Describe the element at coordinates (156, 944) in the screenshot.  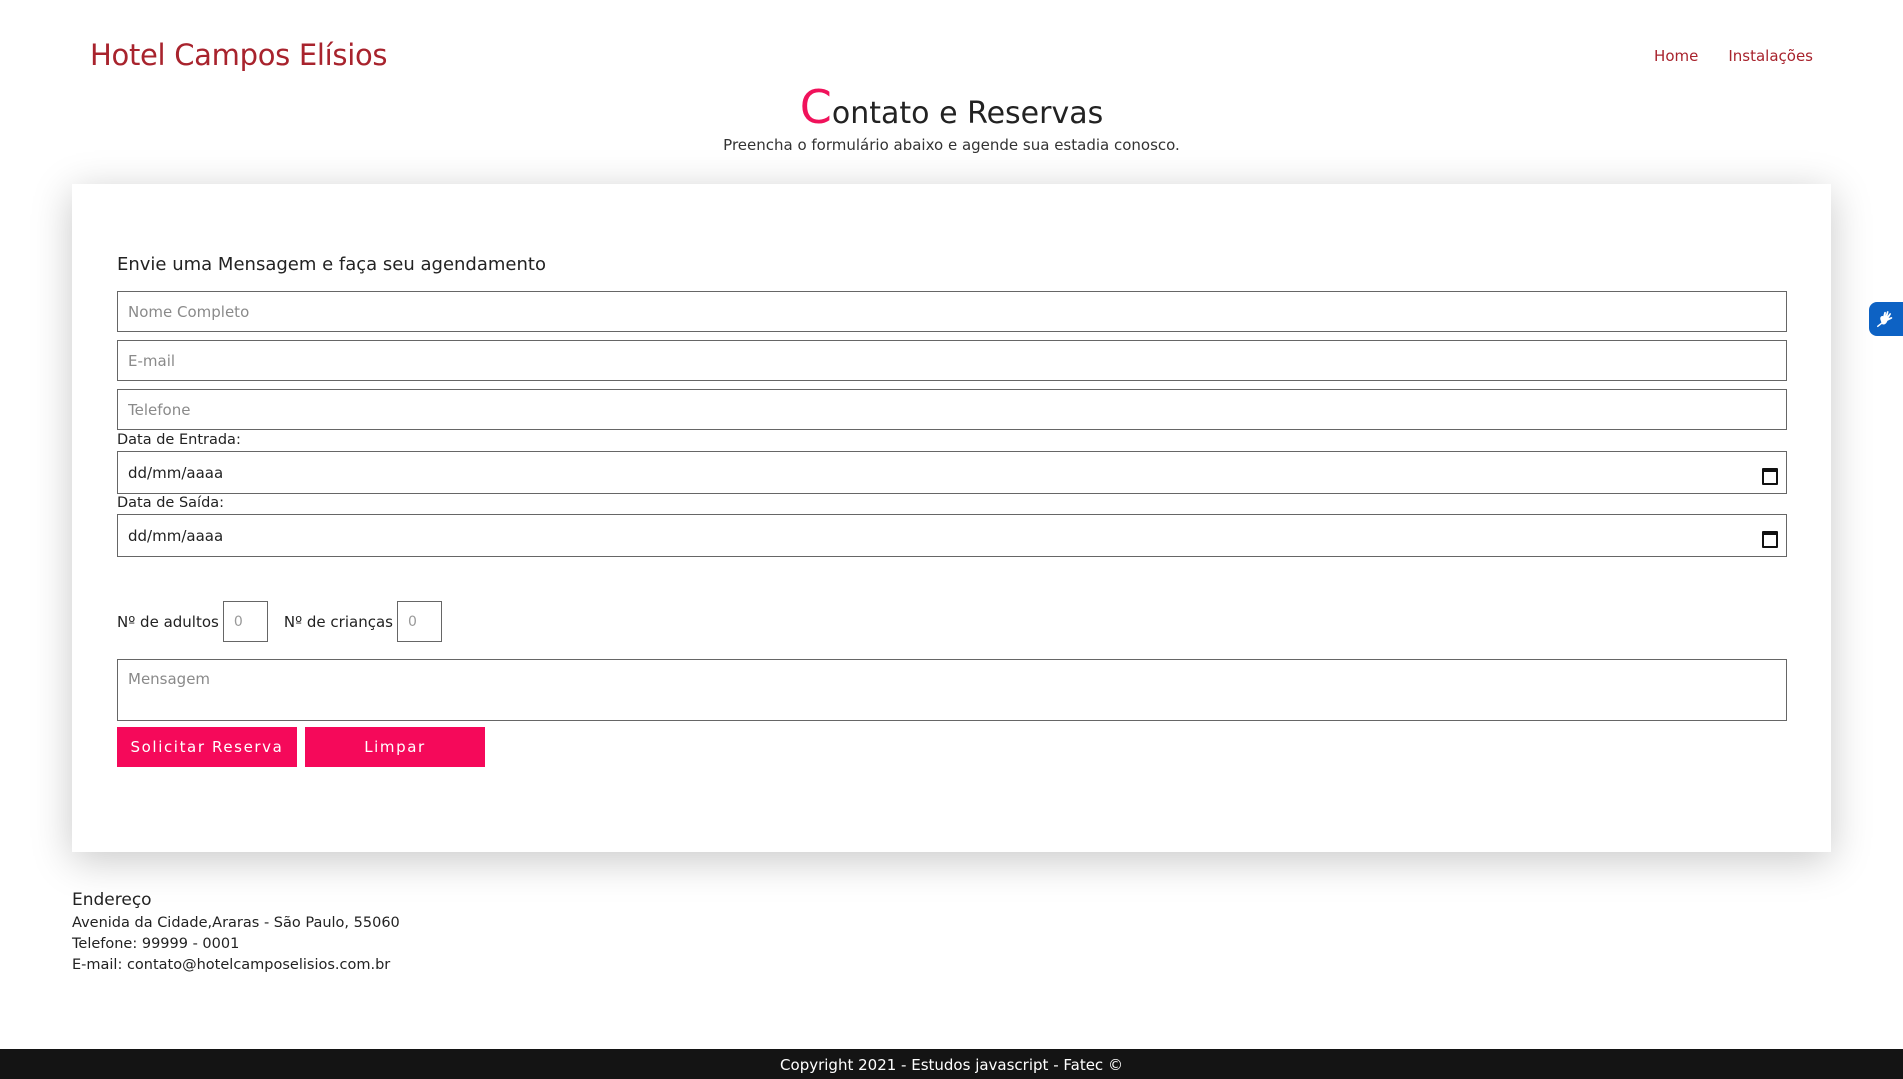
I see `address-phone: Telefone: 99999 - 0001` at that location.